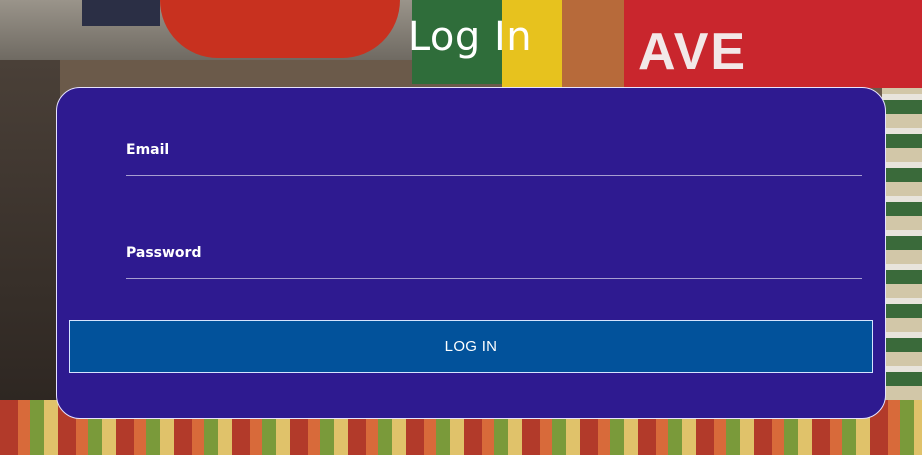  I want to click on email-input, so click(494, 168).